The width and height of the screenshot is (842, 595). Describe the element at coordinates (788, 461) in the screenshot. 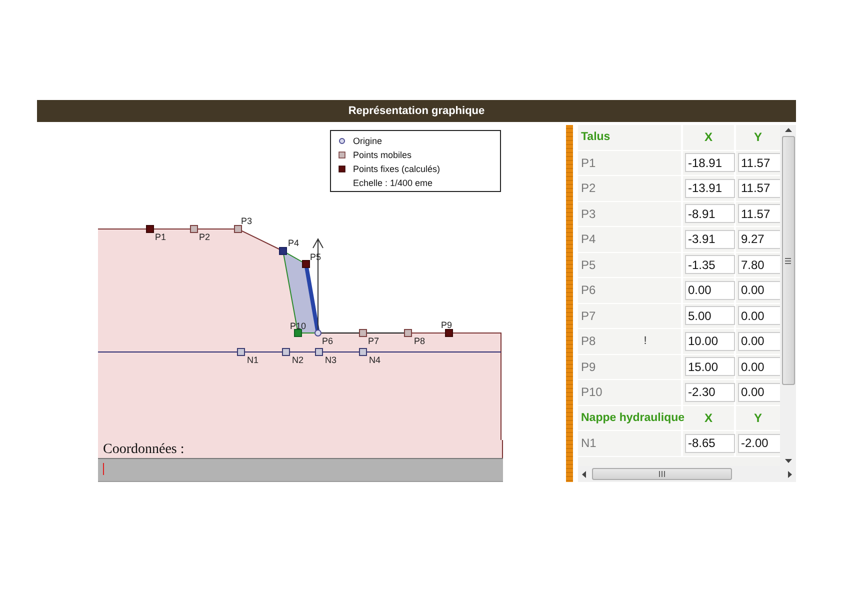

I see `down-arrow-icon` at that location.